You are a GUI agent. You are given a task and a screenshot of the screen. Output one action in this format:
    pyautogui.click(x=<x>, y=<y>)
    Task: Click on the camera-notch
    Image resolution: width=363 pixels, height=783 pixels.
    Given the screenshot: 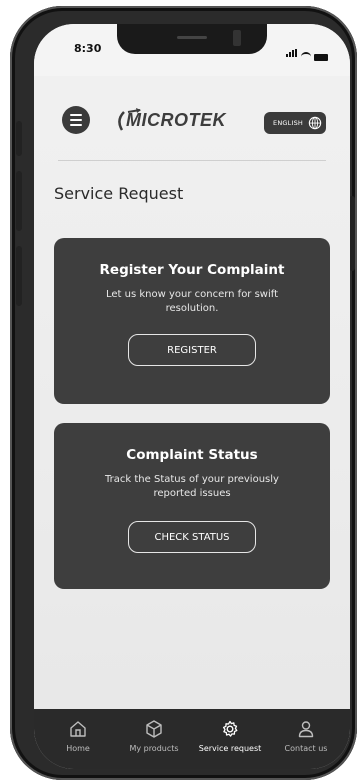 What is the action you would take?
    pyautogui.click(x=192, y=39)
    